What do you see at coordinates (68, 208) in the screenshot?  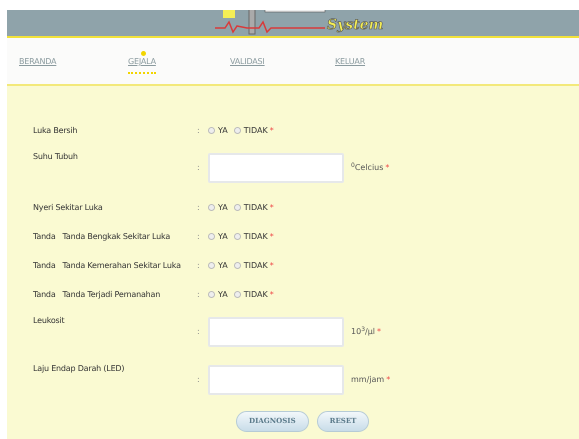 I see `field-label: Nyeri Sekitar Luka` at bounding box center [68, 208].